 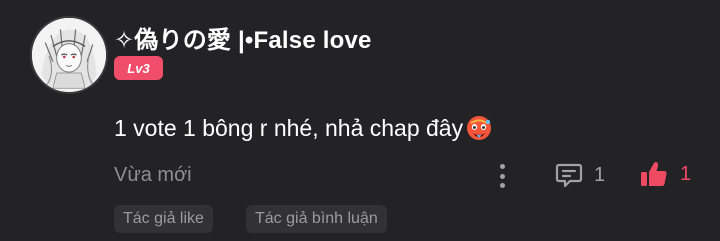 I want to click on comment-text: 1 vote 1 bông r nhé, nhả chap đây, so click(x=289, y=127).